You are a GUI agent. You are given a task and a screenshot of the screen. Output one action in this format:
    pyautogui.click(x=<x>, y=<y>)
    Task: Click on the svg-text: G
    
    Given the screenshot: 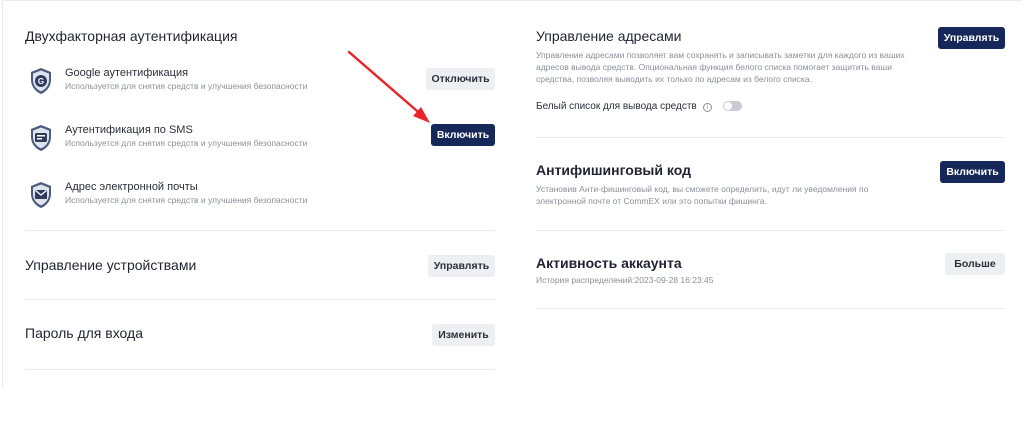 What is the action you would take?
    pyautogui.click(x=41, y=81)
    